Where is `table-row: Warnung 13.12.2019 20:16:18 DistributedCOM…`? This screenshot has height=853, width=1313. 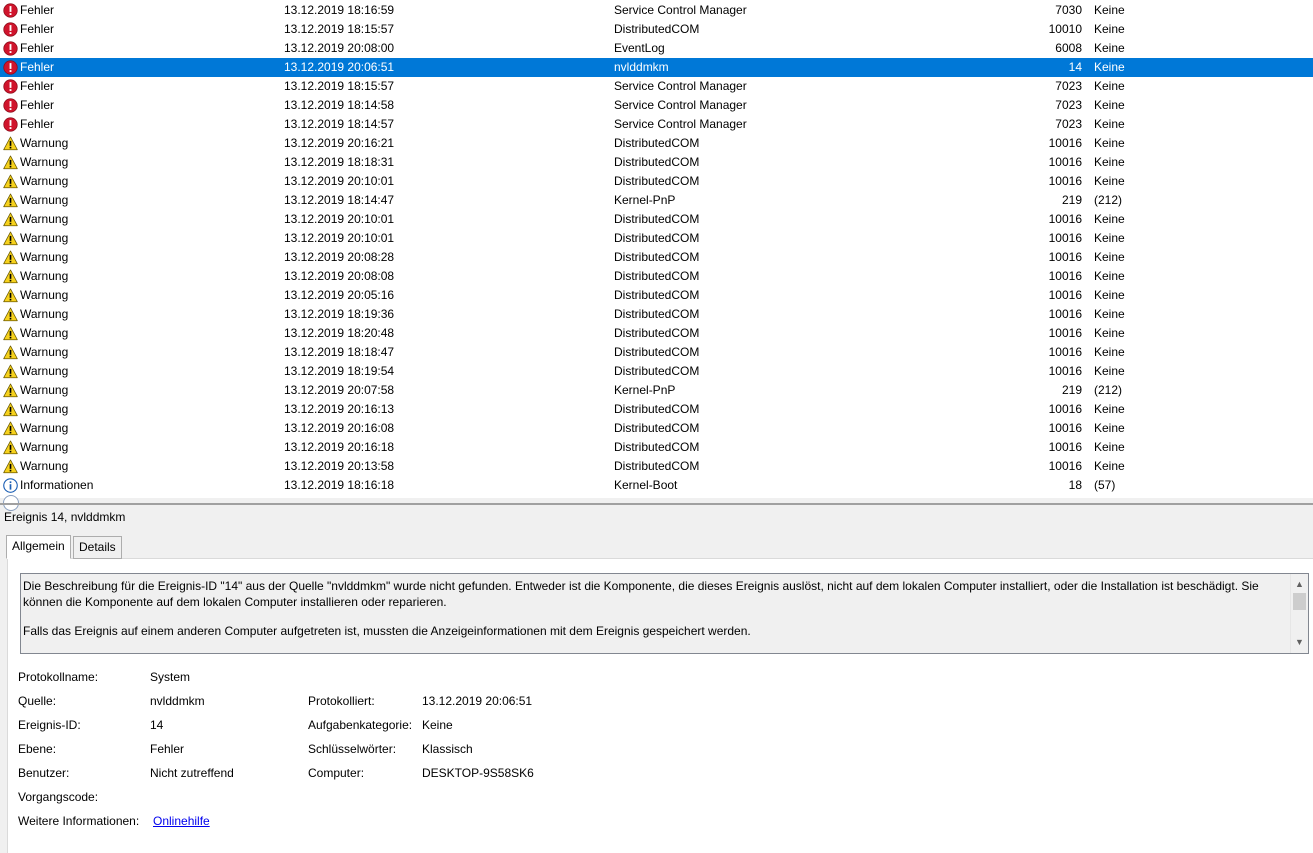 table-row: Warnung 13.12.2019 20:16:18 DistributedCOM… is located at coordinates (656, 447).